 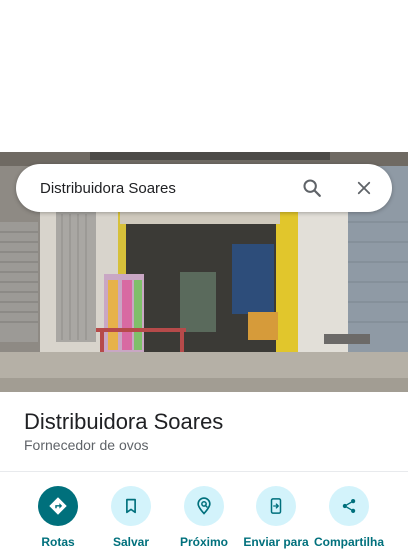 I want to click on save-button: Salvar, so click(x=131, y=517).